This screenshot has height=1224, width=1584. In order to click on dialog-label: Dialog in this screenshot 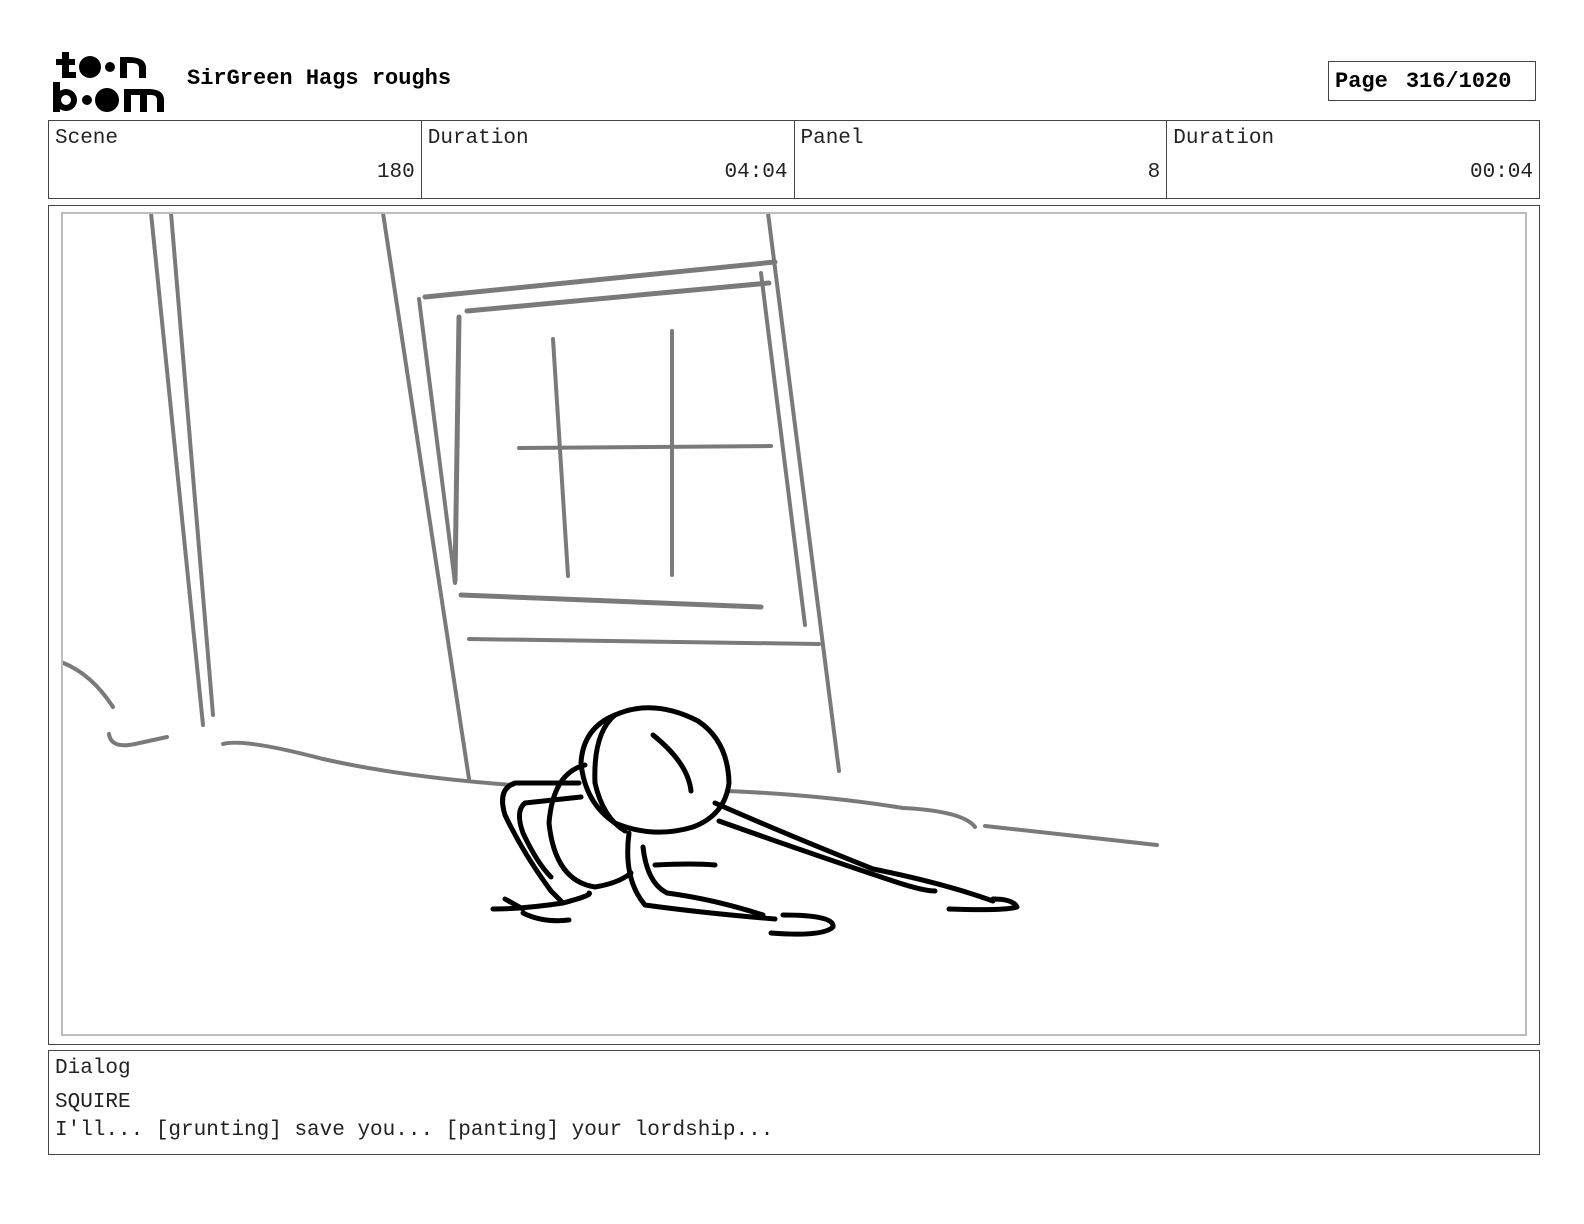, I will do `click(93, 1068)`.